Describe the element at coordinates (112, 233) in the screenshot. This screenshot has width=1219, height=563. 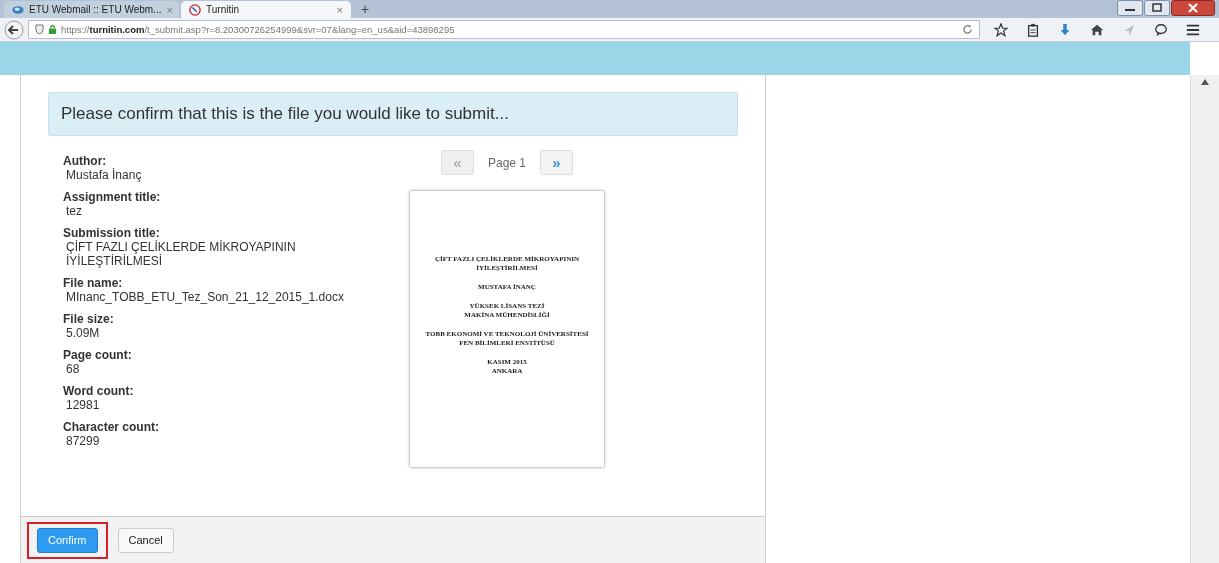
I see `field-label: Submission title:` at that location.